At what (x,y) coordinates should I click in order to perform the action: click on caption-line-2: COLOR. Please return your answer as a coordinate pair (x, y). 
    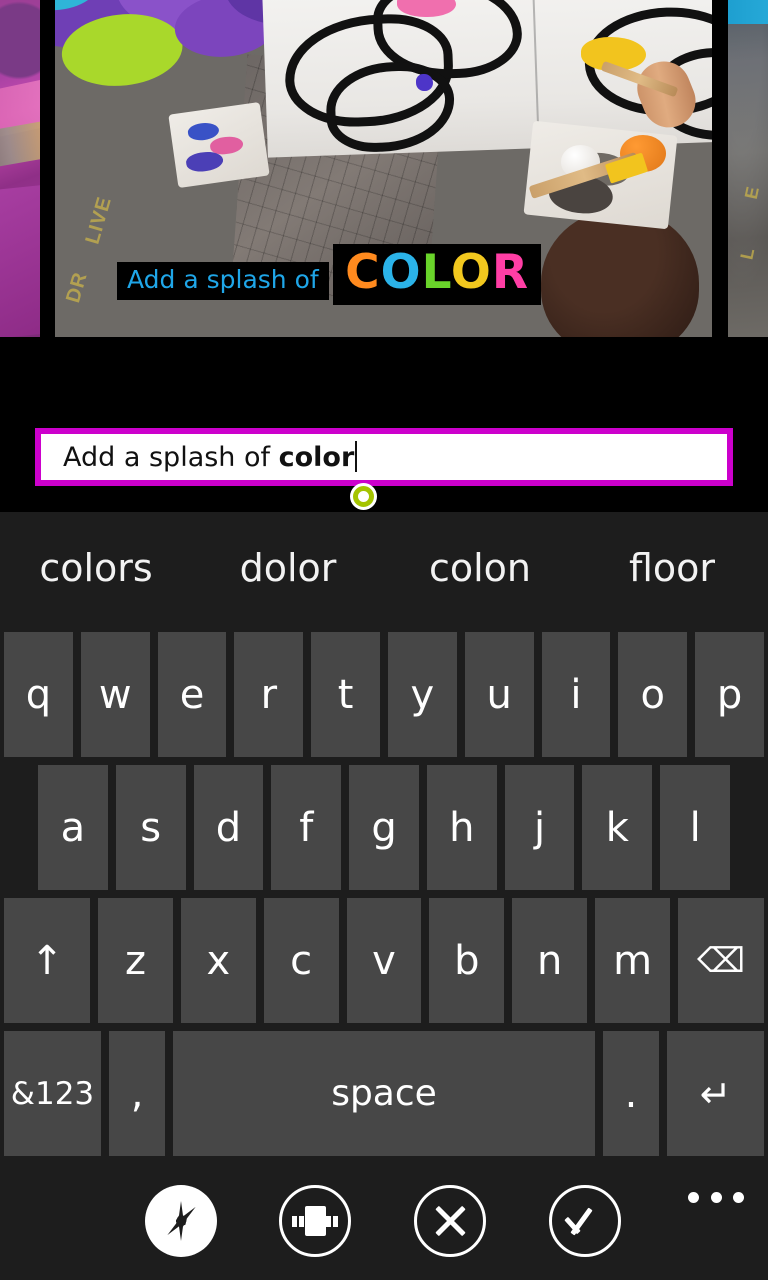
    Looking at the image, I should click on (437, 274).